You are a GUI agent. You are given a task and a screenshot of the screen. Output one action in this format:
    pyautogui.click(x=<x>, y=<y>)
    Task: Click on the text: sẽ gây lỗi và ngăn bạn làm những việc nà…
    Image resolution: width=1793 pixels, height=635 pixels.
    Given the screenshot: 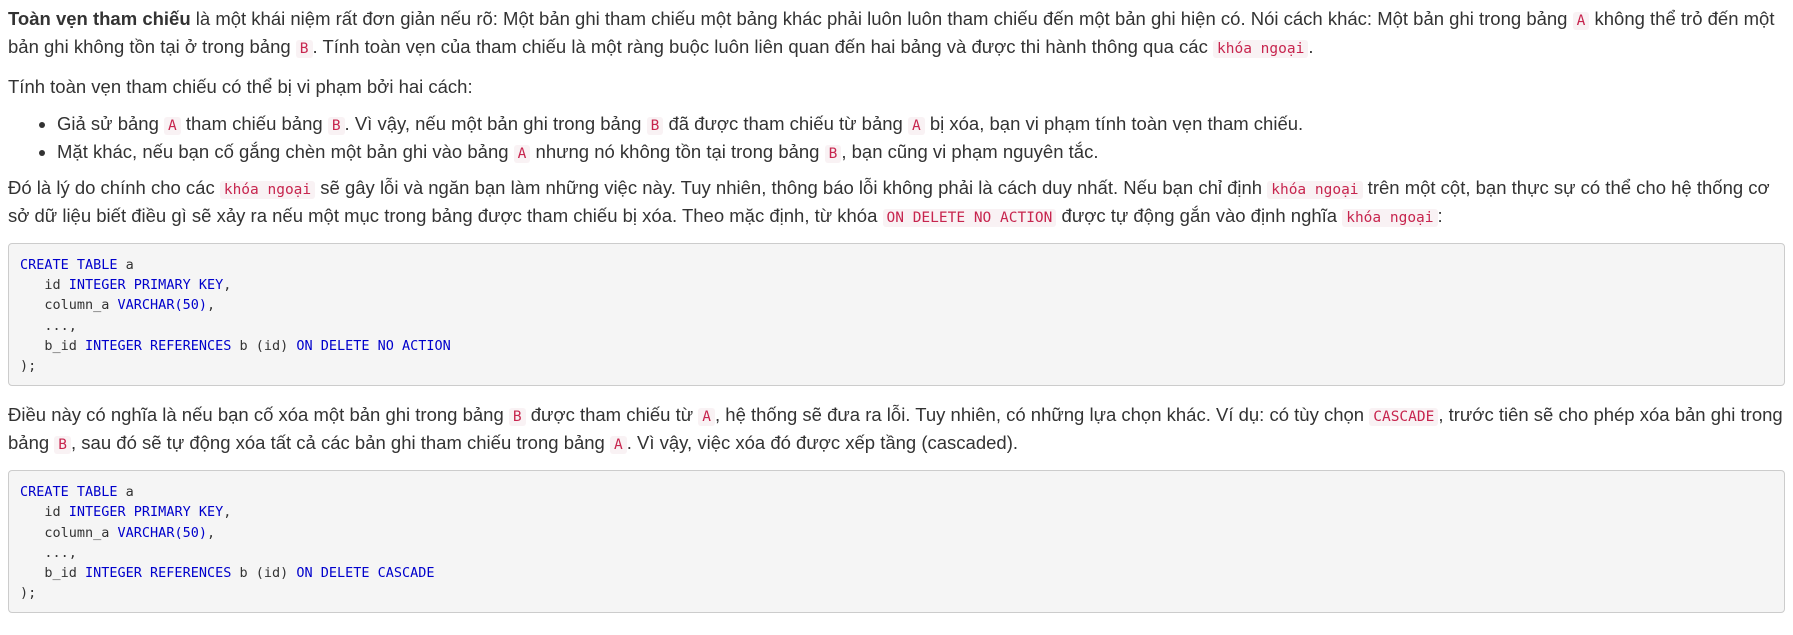 What is the action you would take?
    pyautogui.click(x=791, y=187)
    